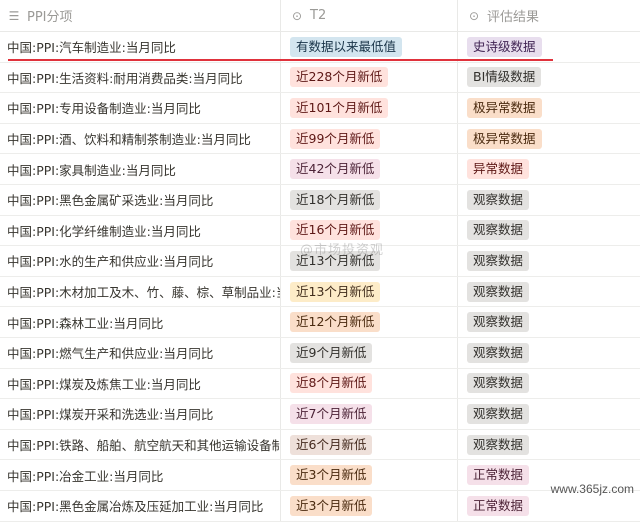  I want to click on t2-cell: 近9个月新低, so click(369, 352).